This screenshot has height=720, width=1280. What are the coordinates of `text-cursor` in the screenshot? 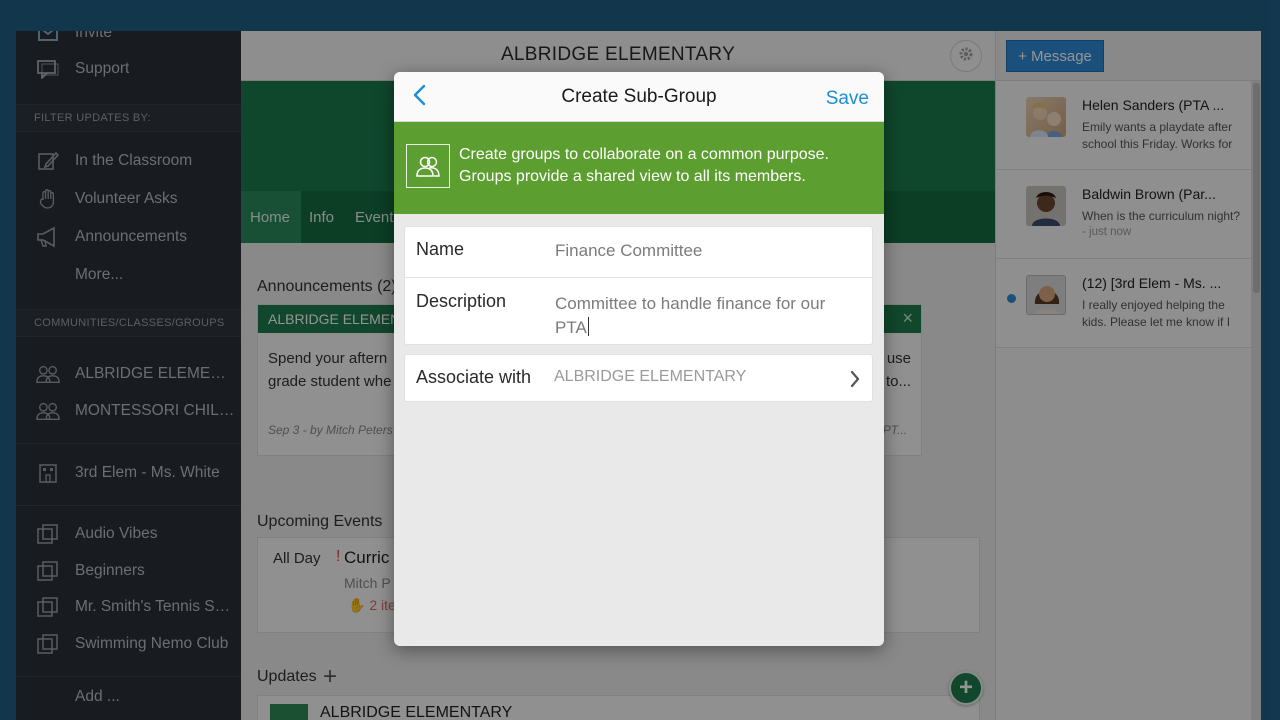 It's located at (588, 326).